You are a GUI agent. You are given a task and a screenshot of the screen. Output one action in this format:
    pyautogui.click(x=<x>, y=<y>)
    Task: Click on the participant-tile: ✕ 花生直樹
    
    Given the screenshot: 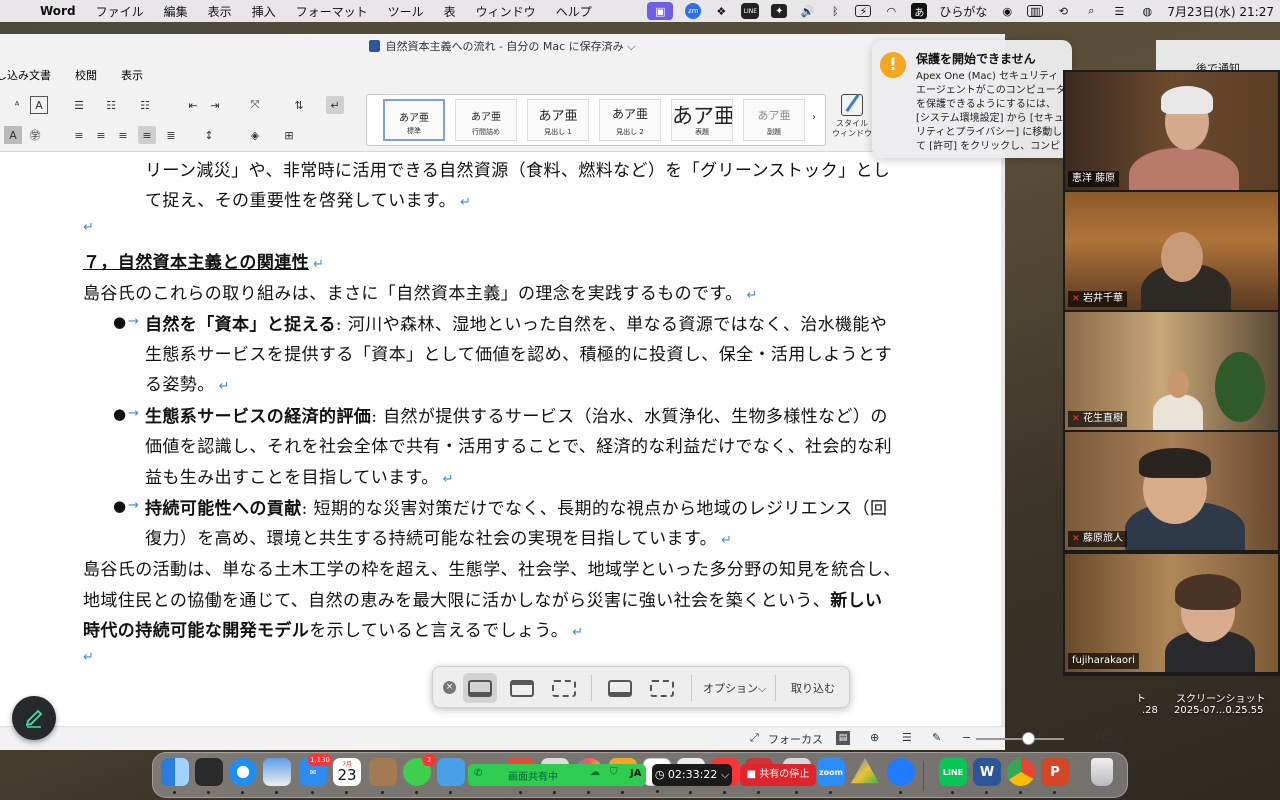 What is the action you would take?
    pyautogui.click(x=1171, y=371)
    